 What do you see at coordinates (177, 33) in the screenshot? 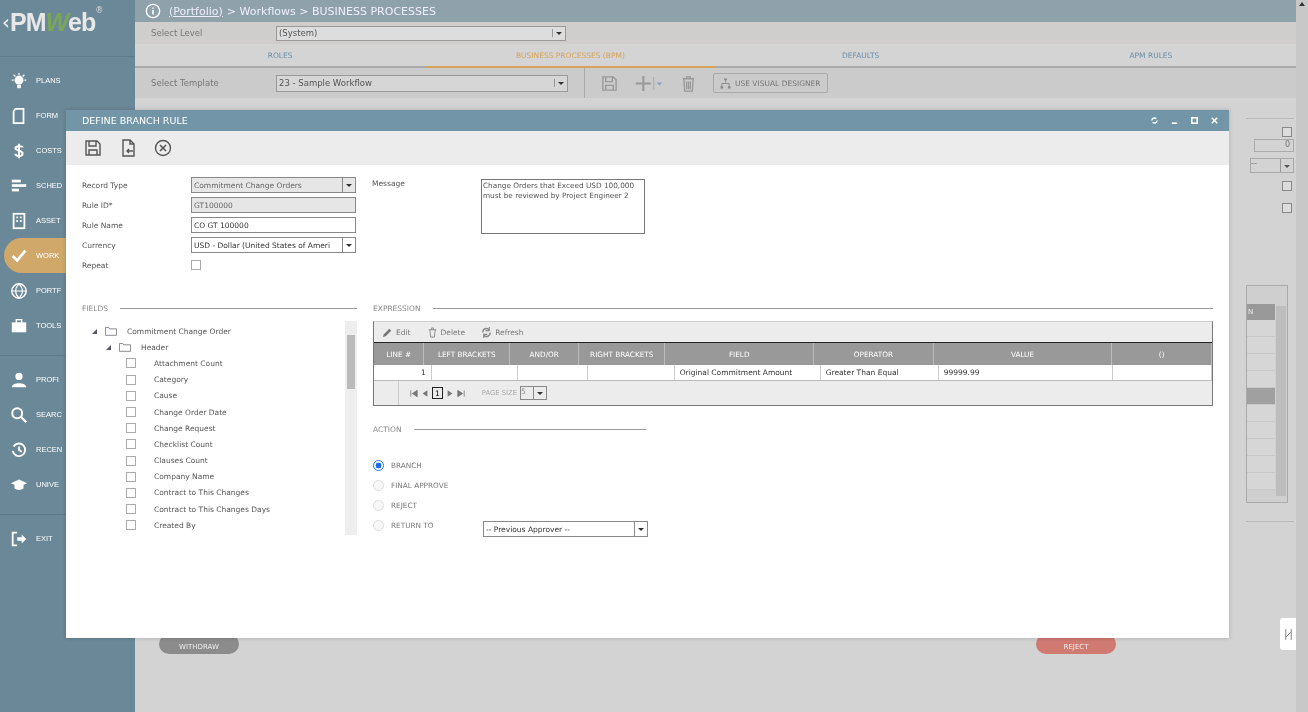
I see `field-label: Select Level` at bounding box center [177, 33].